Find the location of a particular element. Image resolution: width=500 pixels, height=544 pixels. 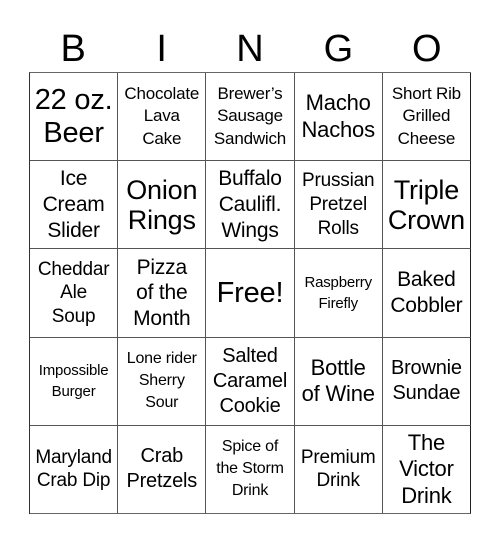

bingo-cell-b1: 22 oz. Beer is located at coordinates (74, 117).